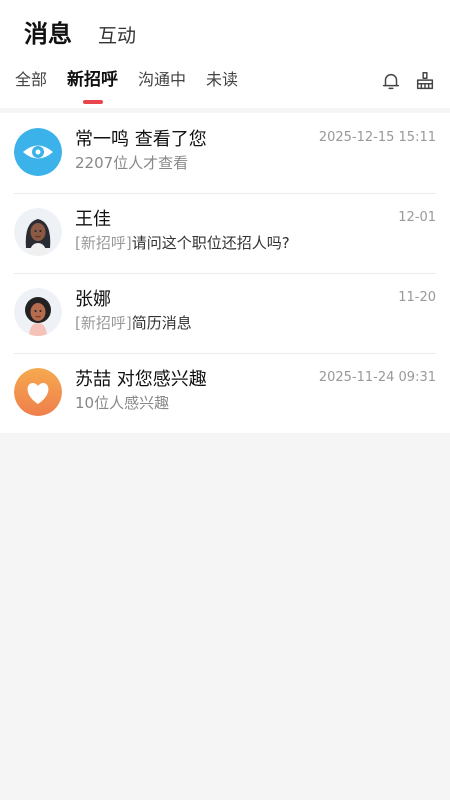 This screenshot has height=800, width=450. Describe the element at coordinates (162, 80) in the screenshot. I see `filter-in-progress: 沟通中` at that location.